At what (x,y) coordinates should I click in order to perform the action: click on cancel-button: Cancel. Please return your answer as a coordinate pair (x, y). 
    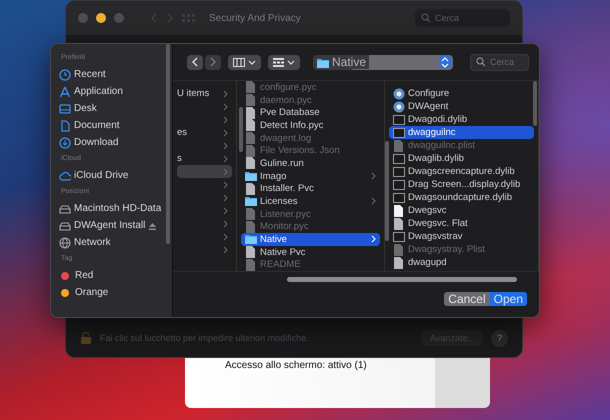
    Looking at the image, I should click on (467, 299).